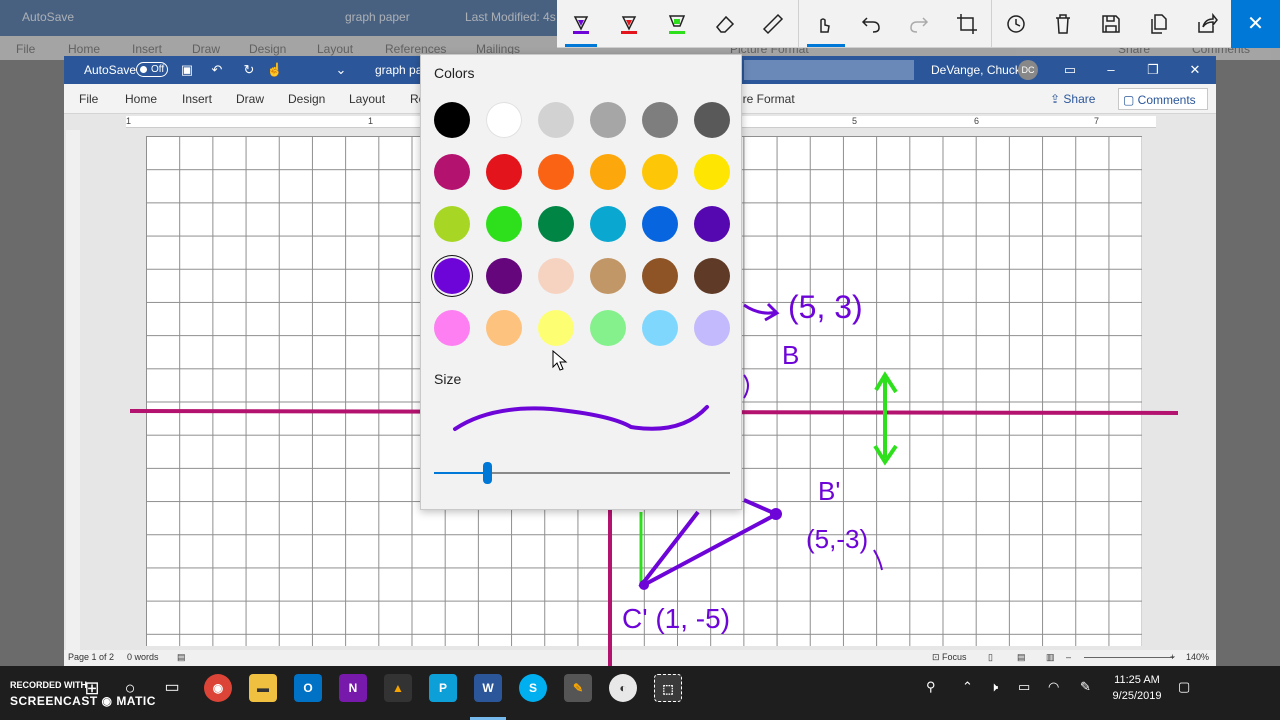 Image resolution: width=1280 pixels, height=720 pixels. What do you see at coordinates (931, 687) in the screenshot?
I see `people-icon: ⚲` at bounding box center [931, 687].